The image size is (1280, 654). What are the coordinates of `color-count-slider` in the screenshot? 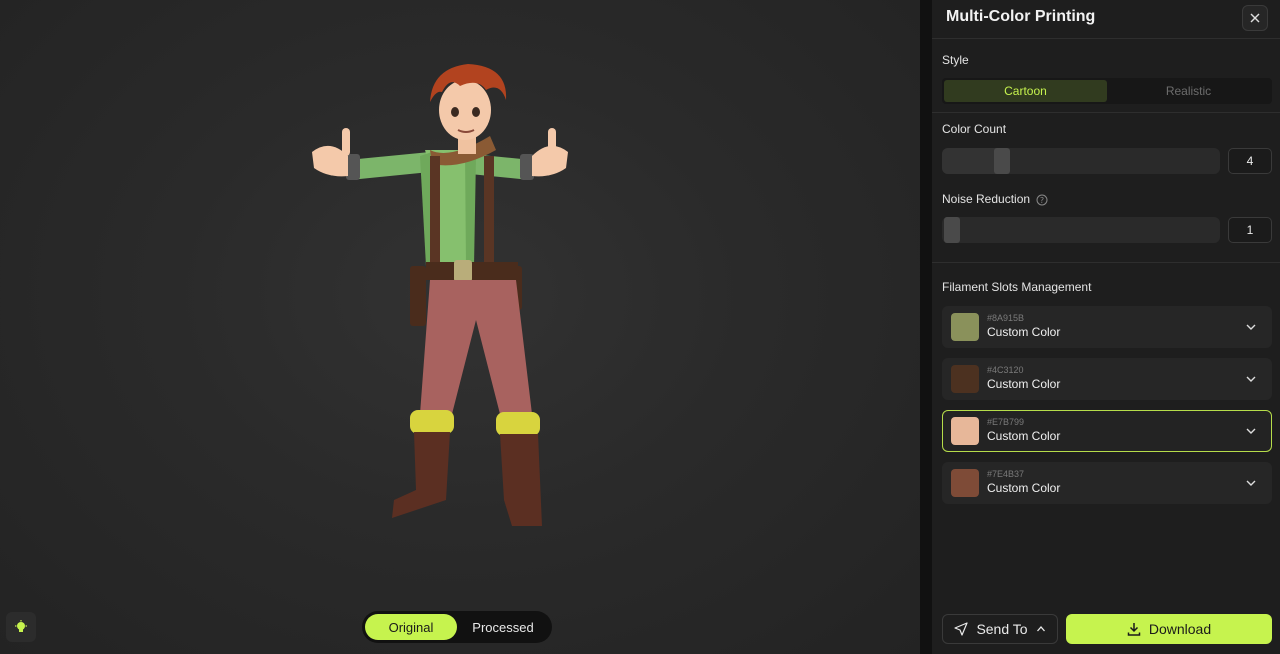 It's located at (1081, 161).